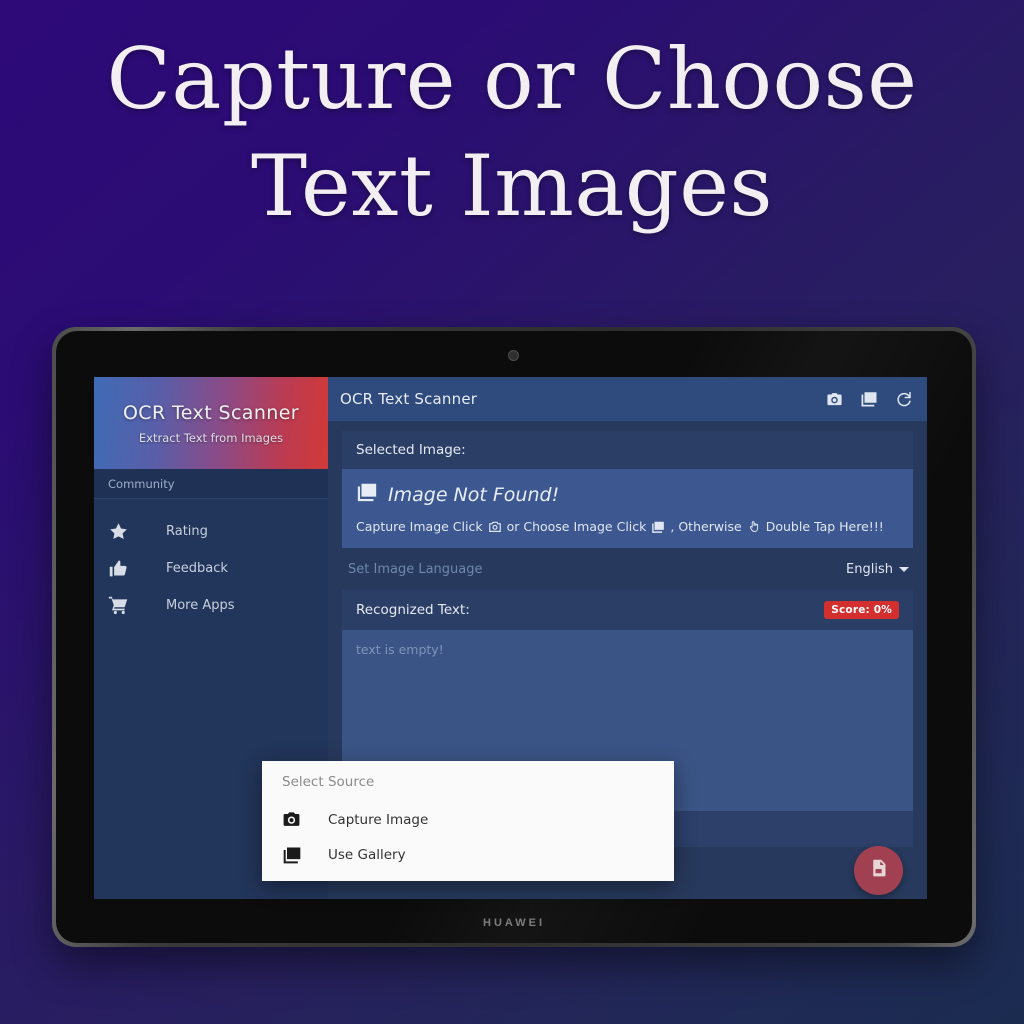 The height and width of the screenshot is (1024, 1024). I want to click on sidebar-item-label: Feedback, so click(197, 568).